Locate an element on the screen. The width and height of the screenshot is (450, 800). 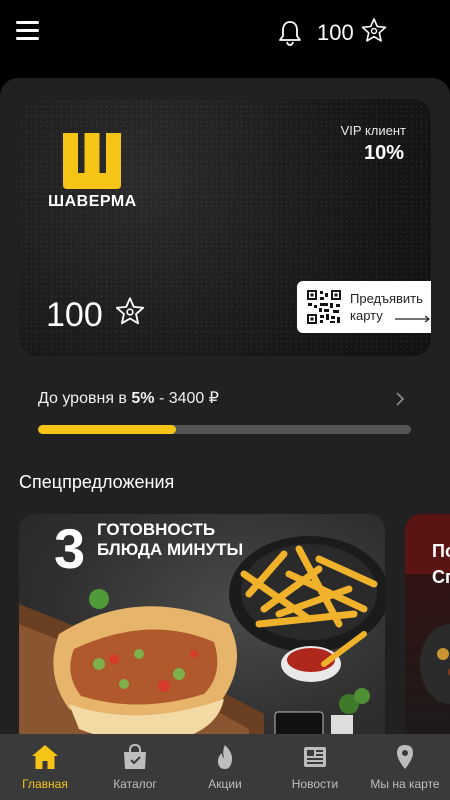
hamburger-menu-icon is located at coordinates (28, 30).